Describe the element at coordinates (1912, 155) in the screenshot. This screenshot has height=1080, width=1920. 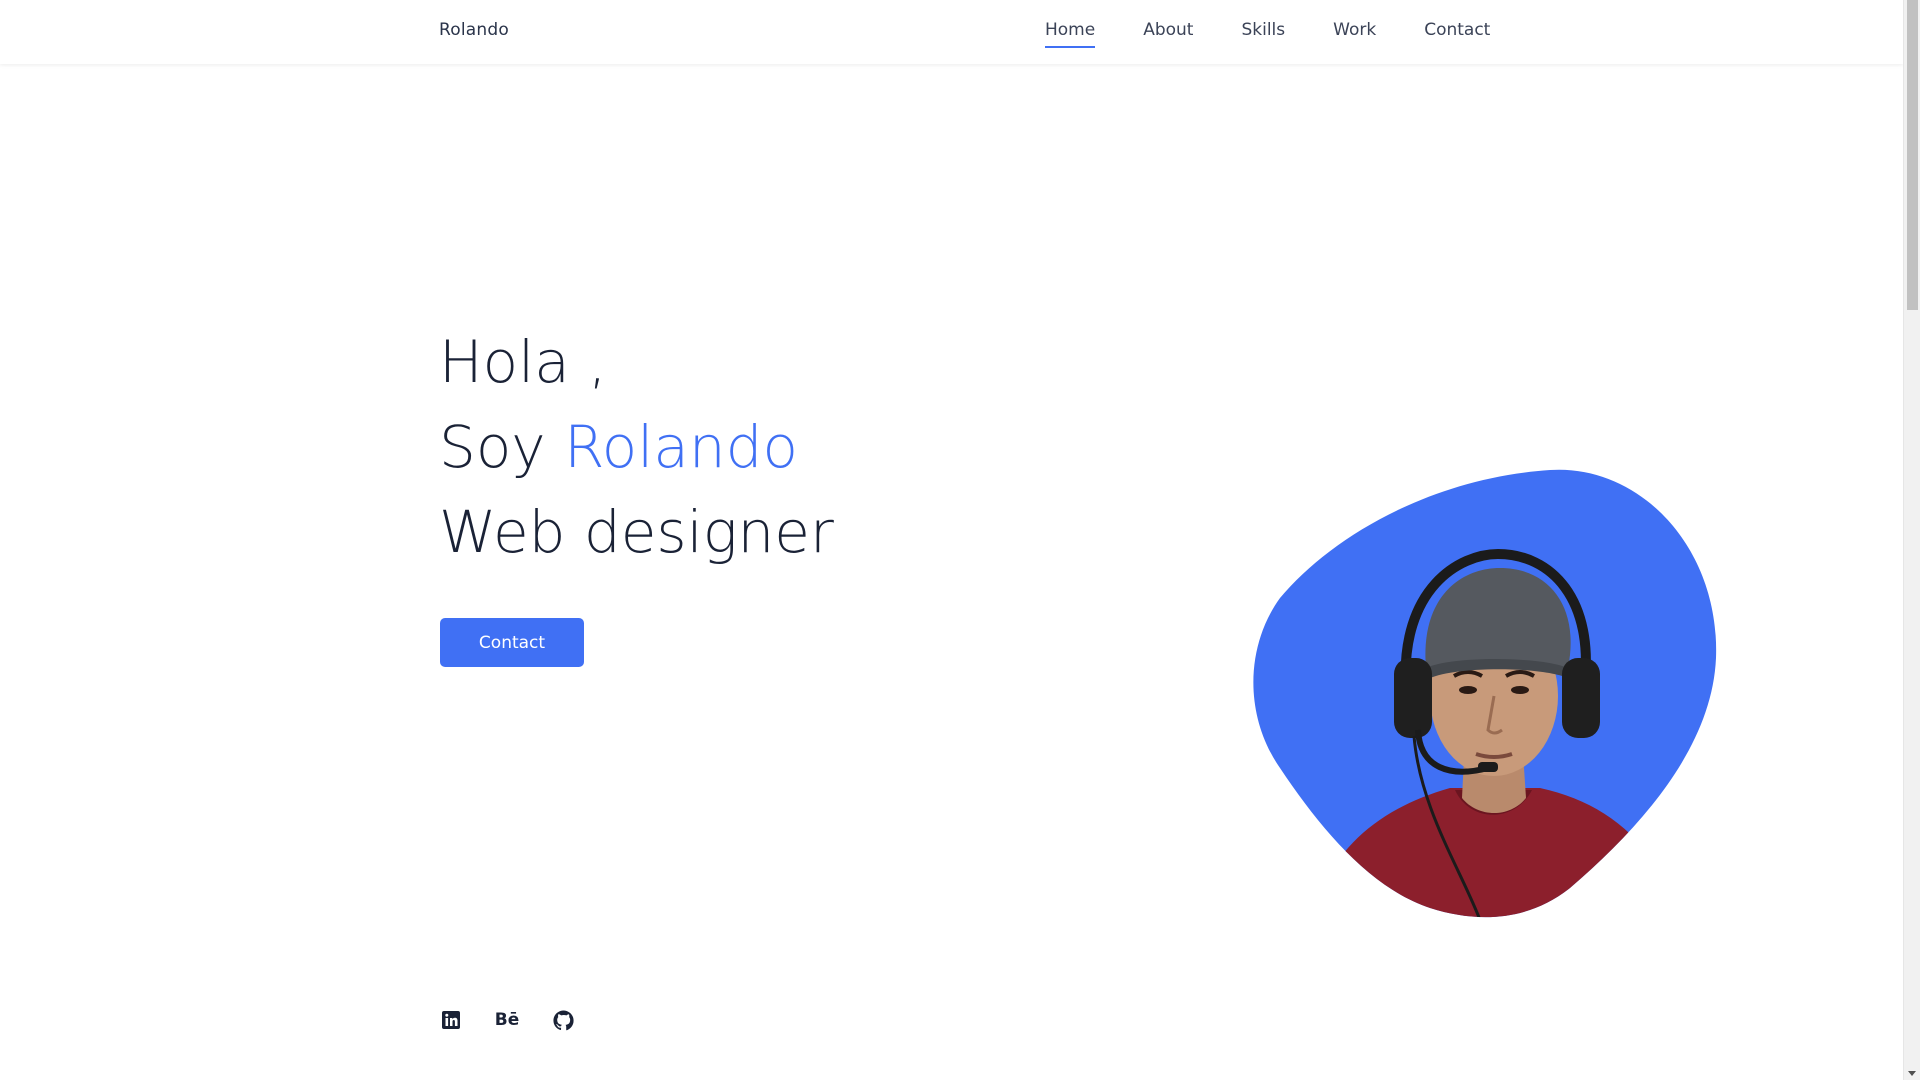
I see `scrollbar-thumb` at that location.